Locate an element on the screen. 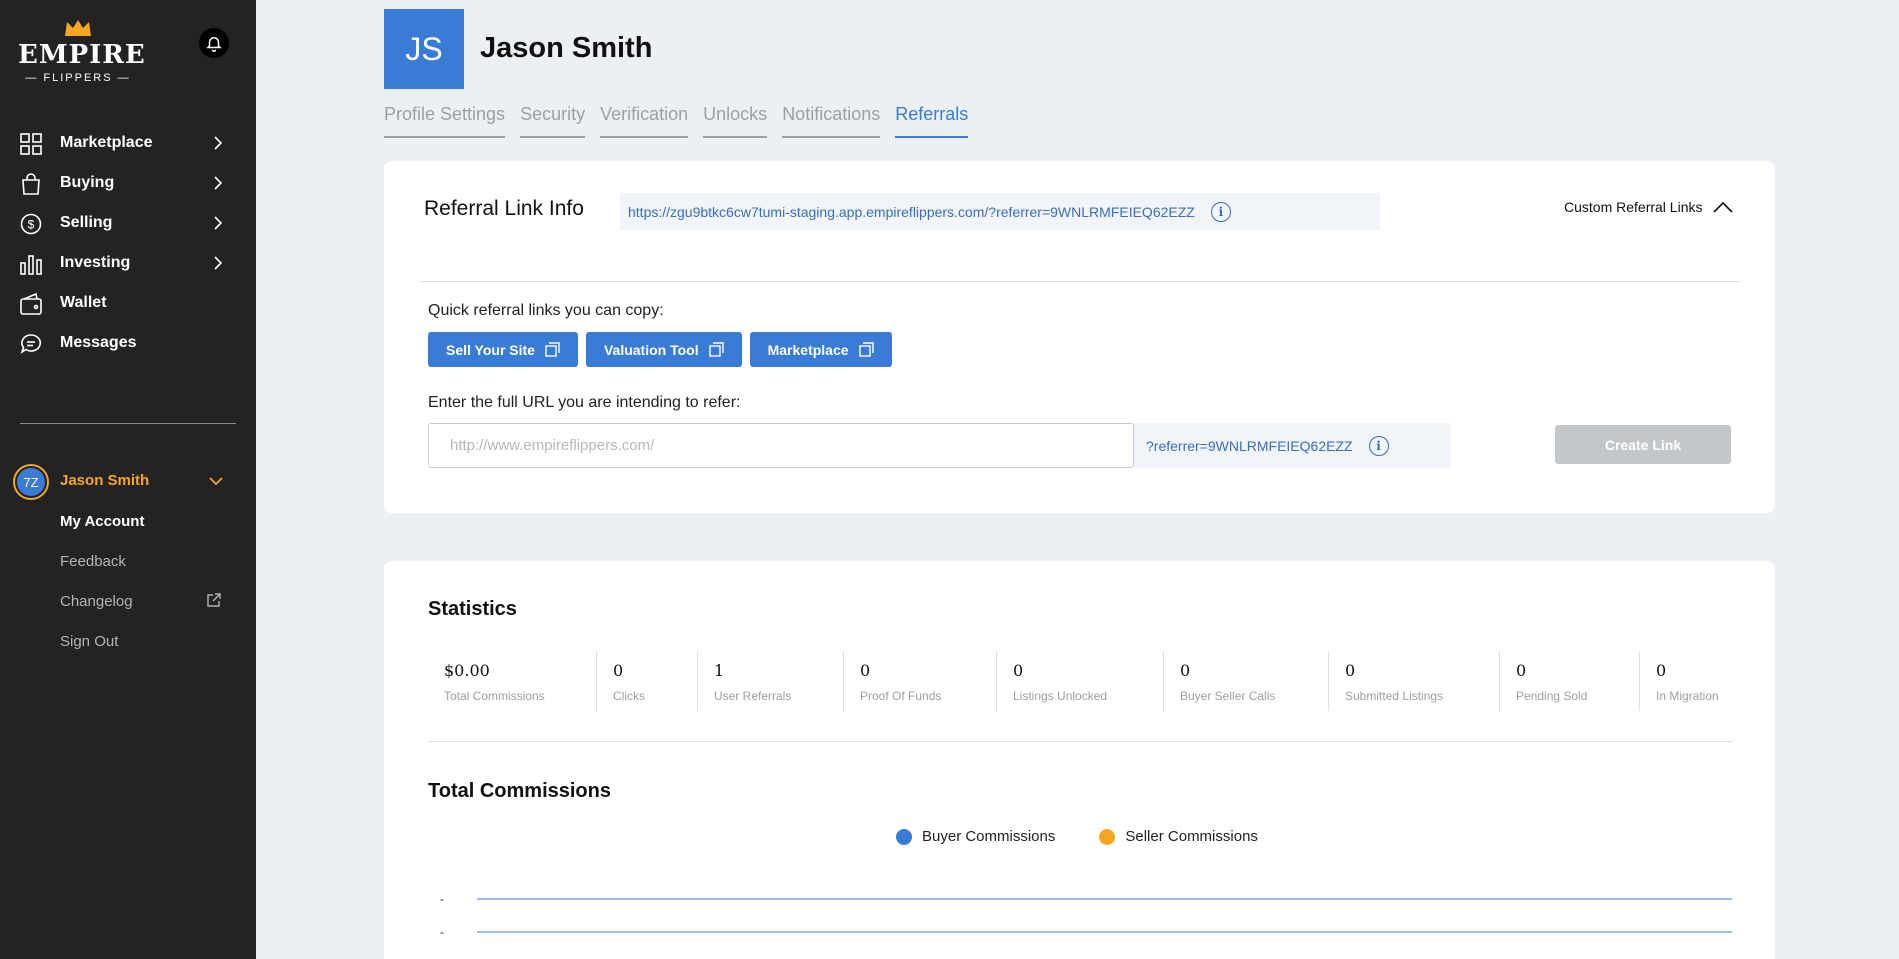 This screenshot has width=1899, height=959. wallet-icon is located at coordinates (31, 304).